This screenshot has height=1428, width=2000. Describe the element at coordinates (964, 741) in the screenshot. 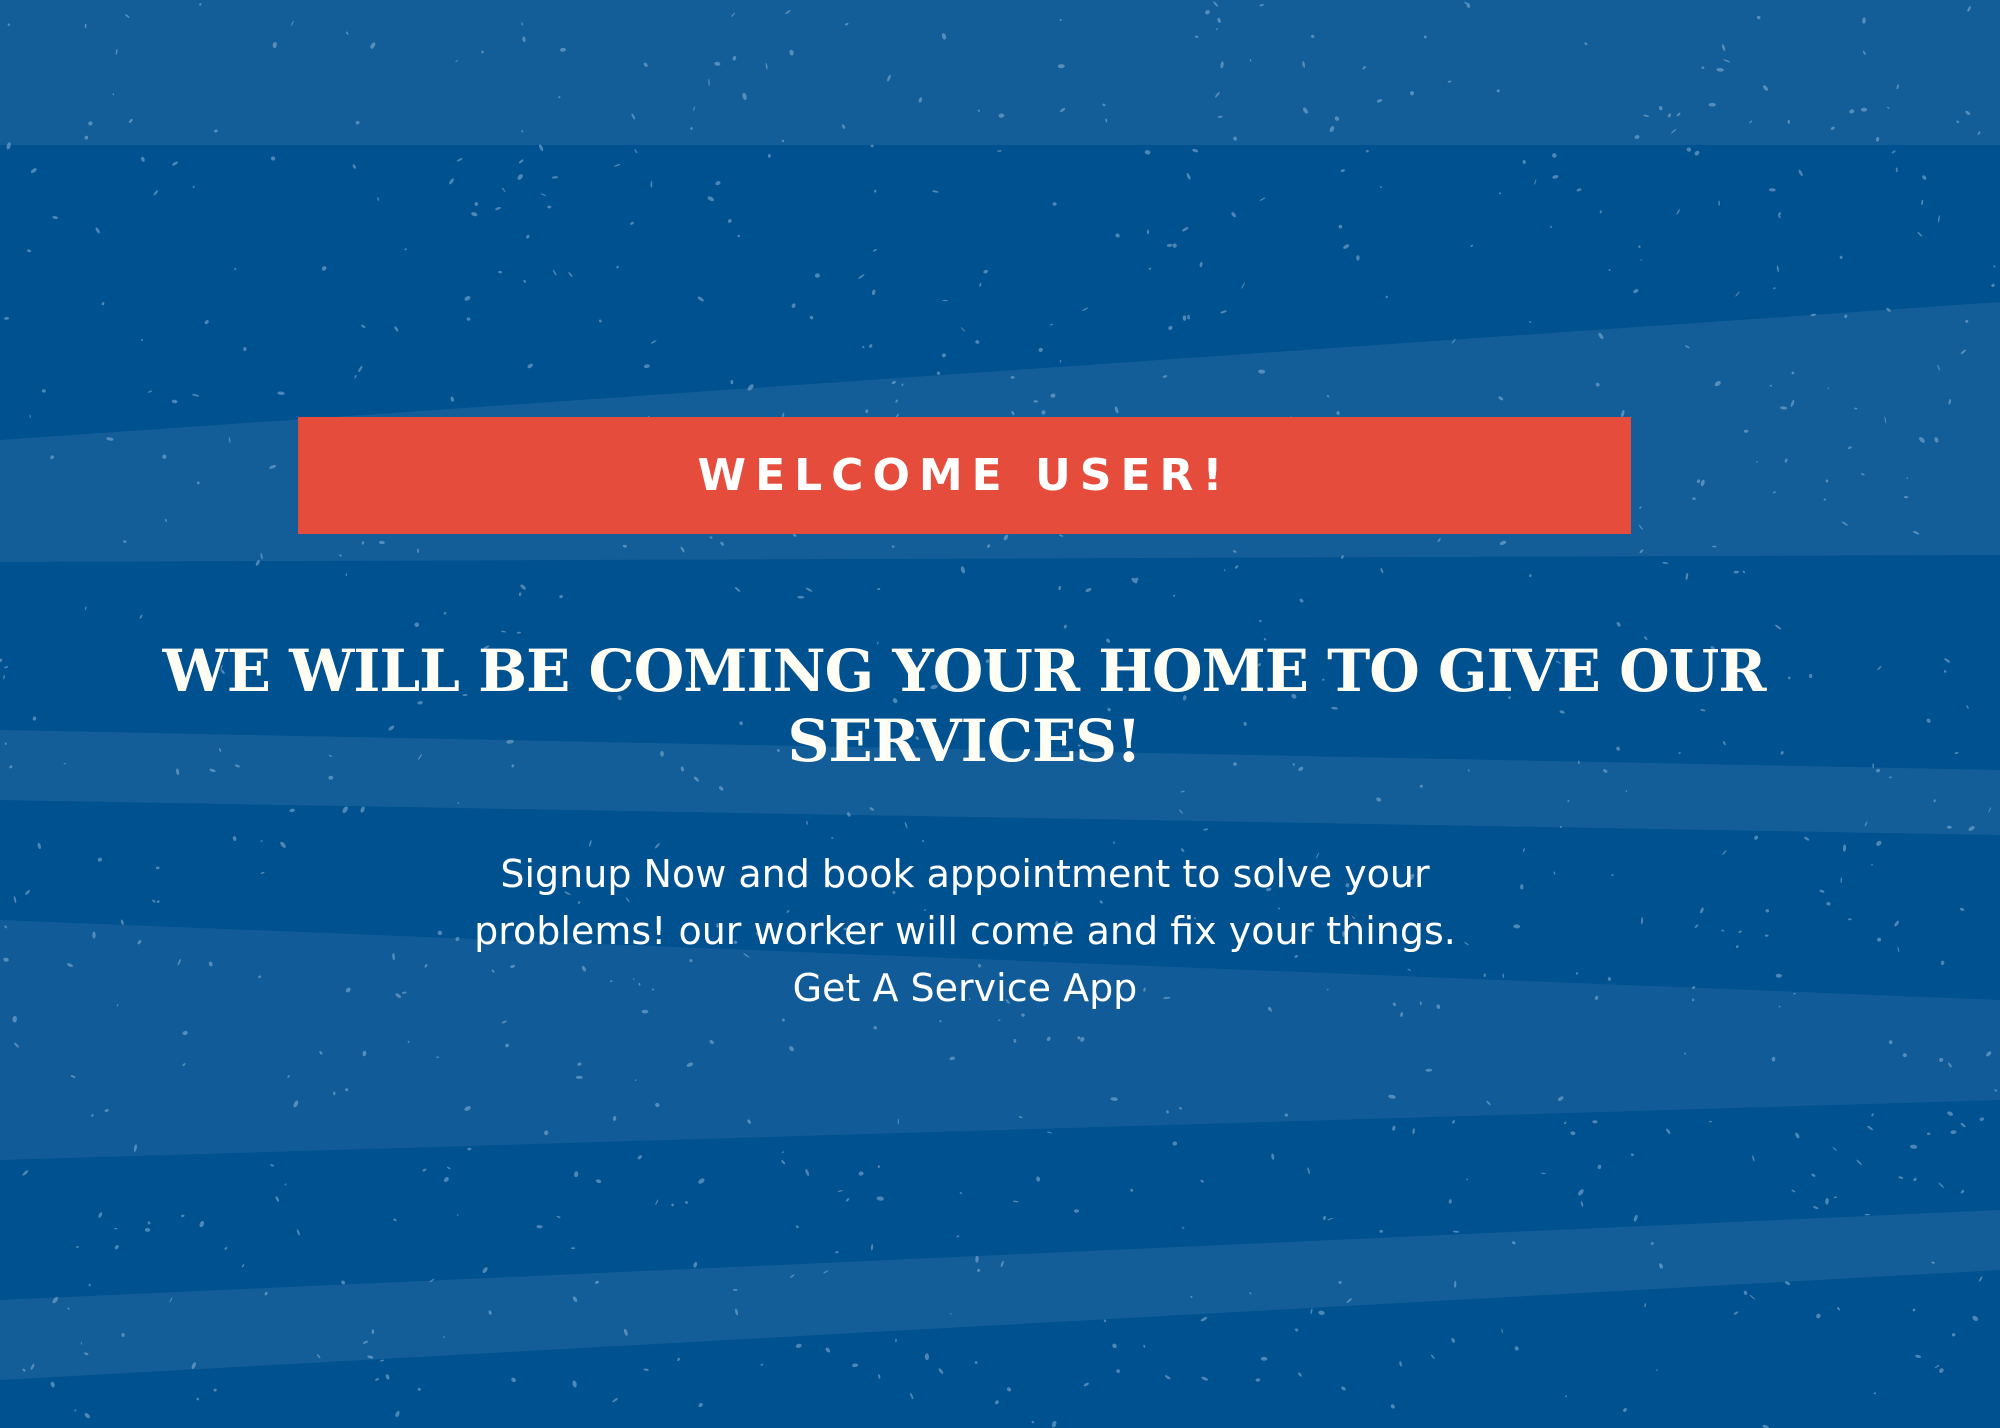

I see `headline-line-2: SERVICES!` at that location.